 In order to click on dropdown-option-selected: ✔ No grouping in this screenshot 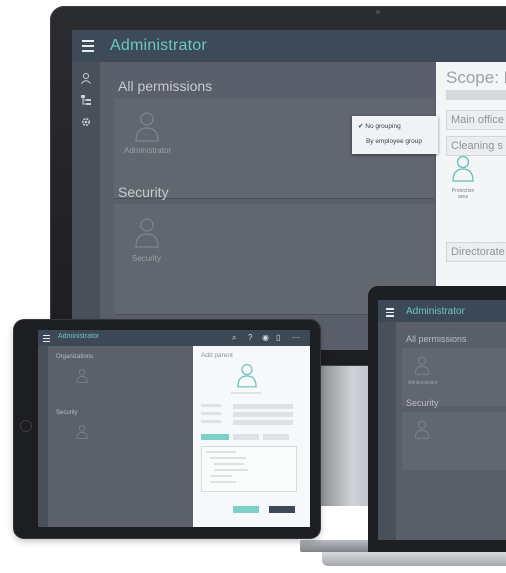, I will do `click(379, 126)`.